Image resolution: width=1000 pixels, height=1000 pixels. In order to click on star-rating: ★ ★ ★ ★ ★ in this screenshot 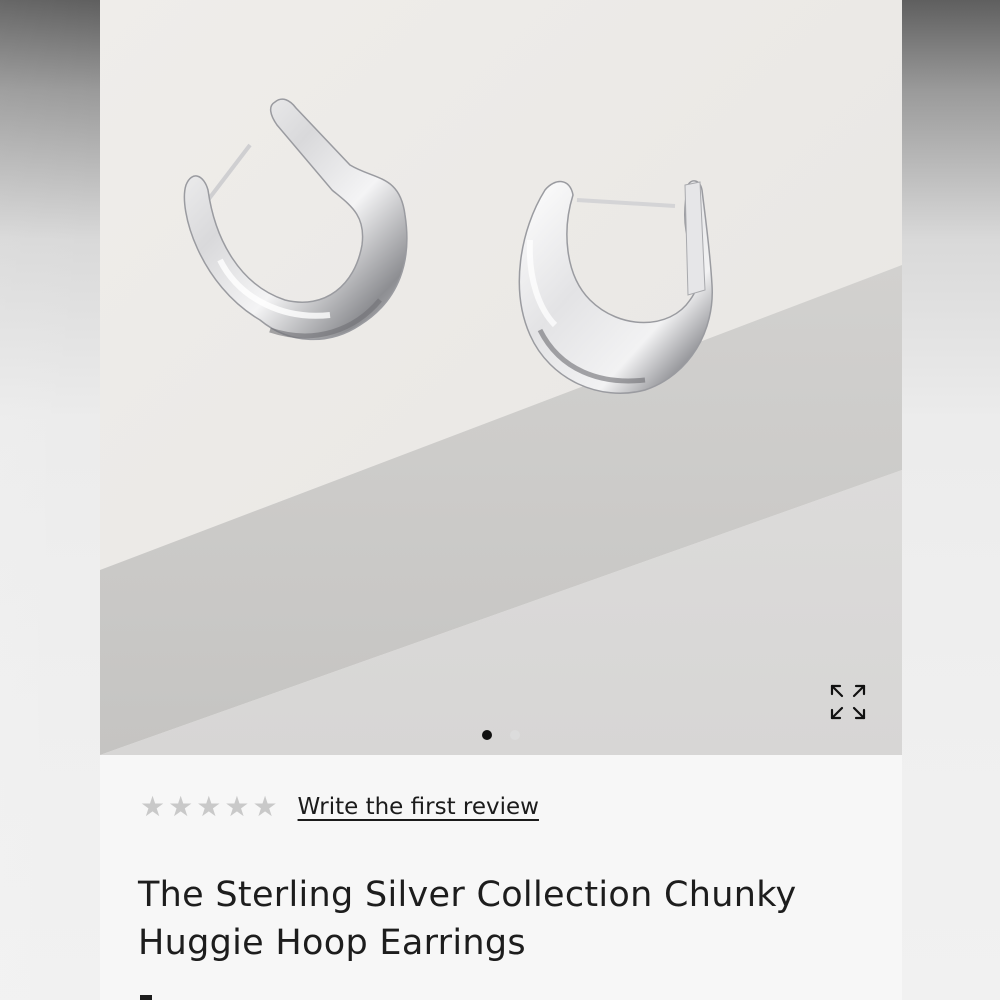, I will do `click(209, 807)`.